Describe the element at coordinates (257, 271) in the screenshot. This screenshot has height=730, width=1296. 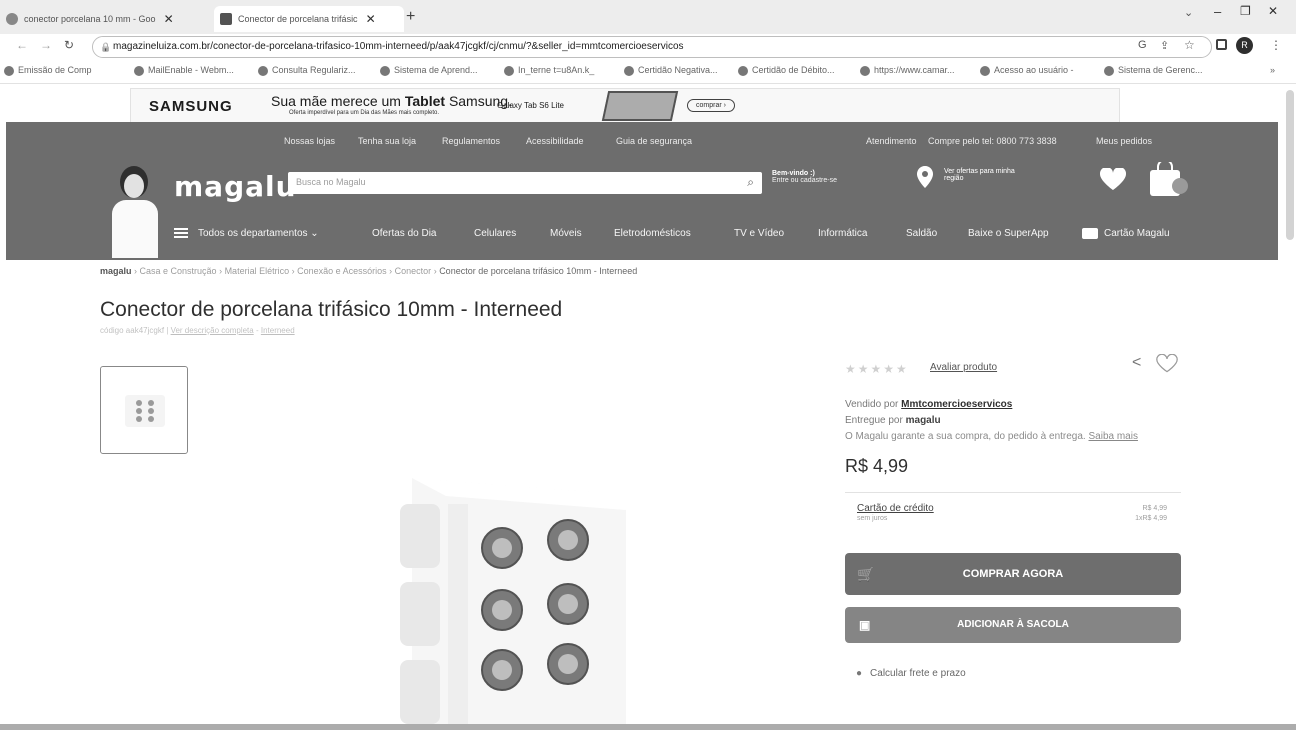
I see `breadcrumb-item: Material Elétrico` at that location.